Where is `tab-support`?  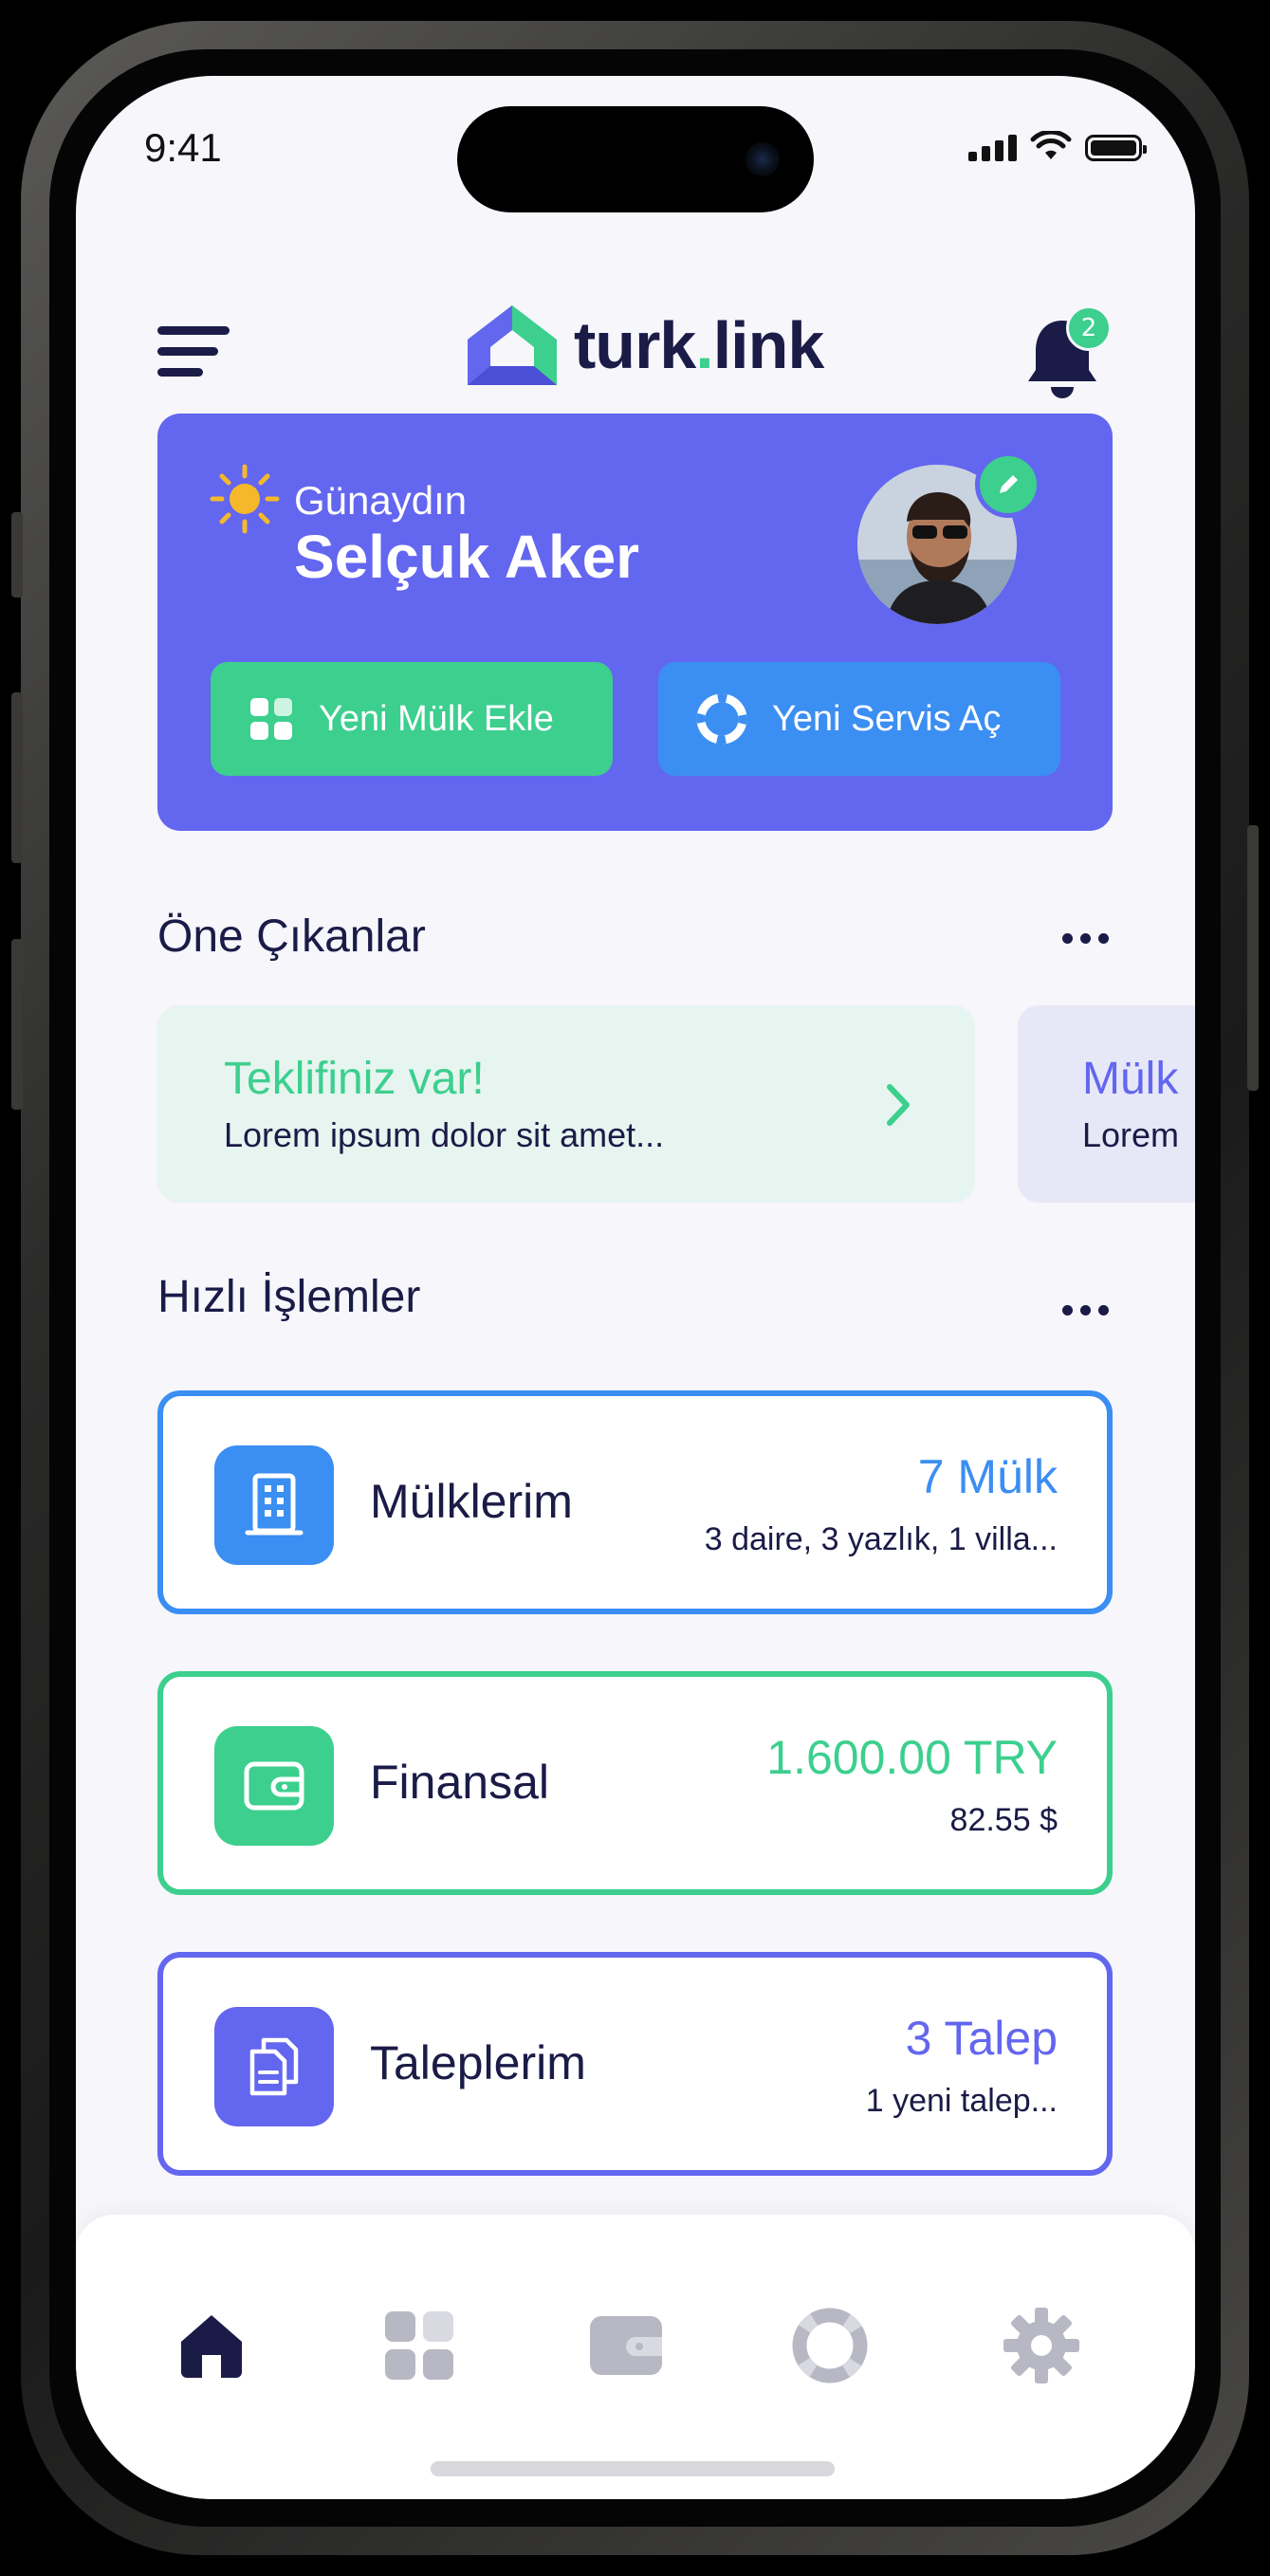 tab-support is located at coordinates (830, 2345).